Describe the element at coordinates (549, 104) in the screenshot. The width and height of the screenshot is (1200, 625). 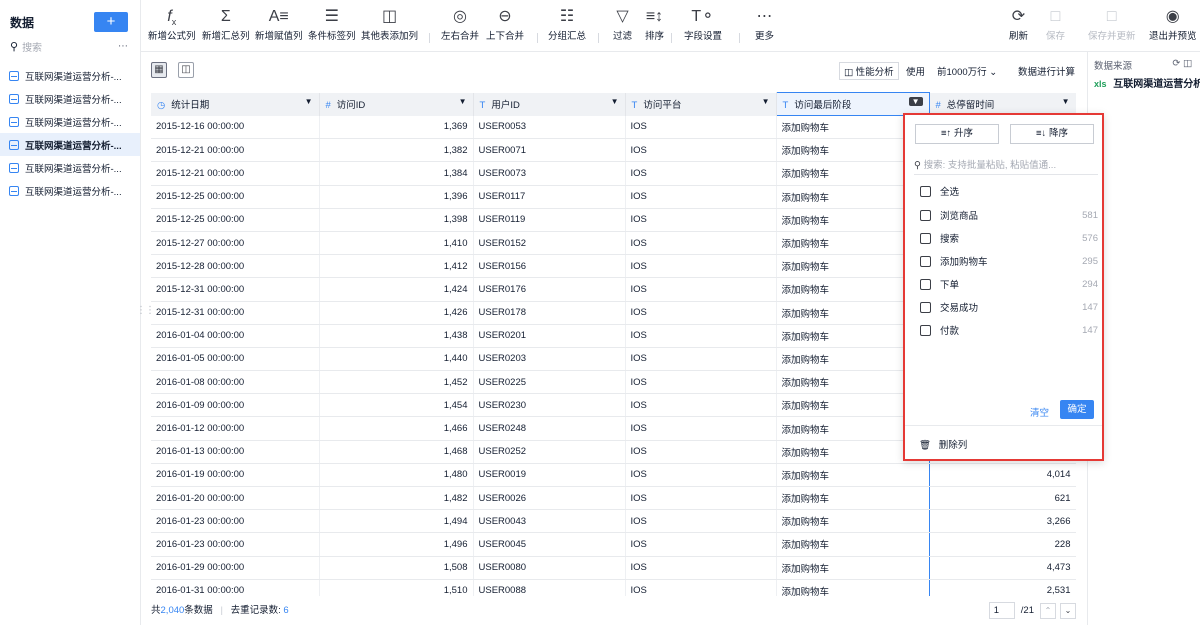
I see `column-header: T 用户ID ▼` at that location.